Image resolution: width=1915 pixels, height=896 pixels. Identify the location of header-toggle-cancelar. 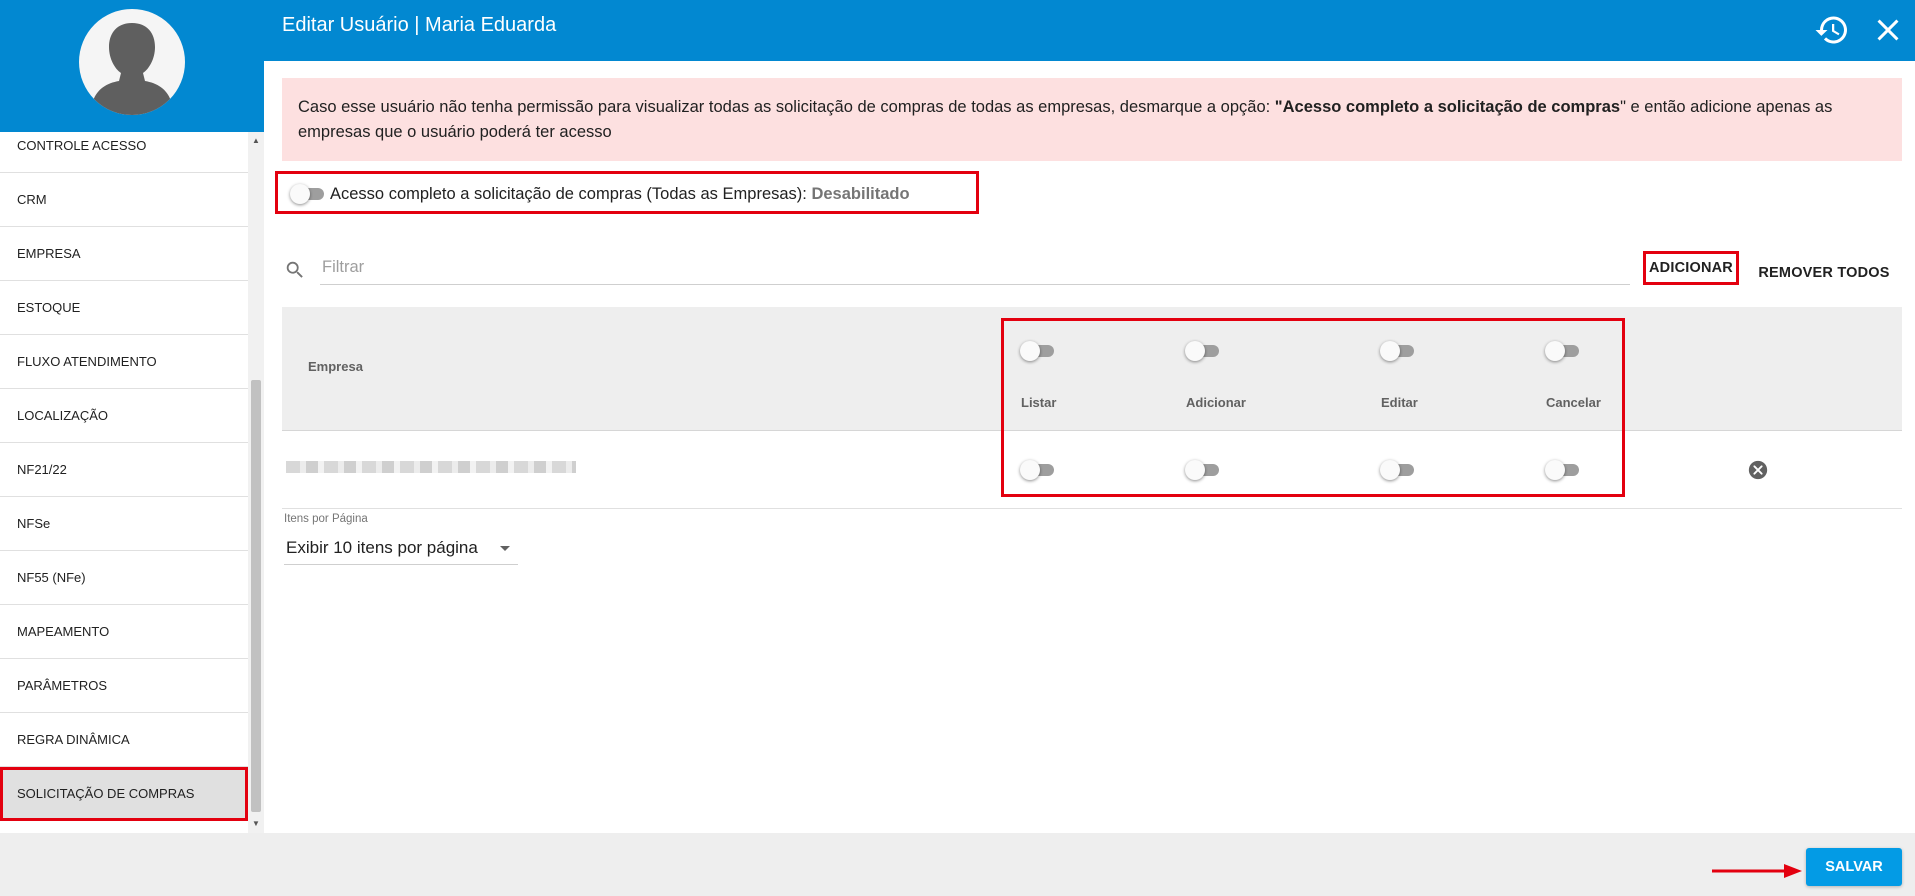
(1565, 351).